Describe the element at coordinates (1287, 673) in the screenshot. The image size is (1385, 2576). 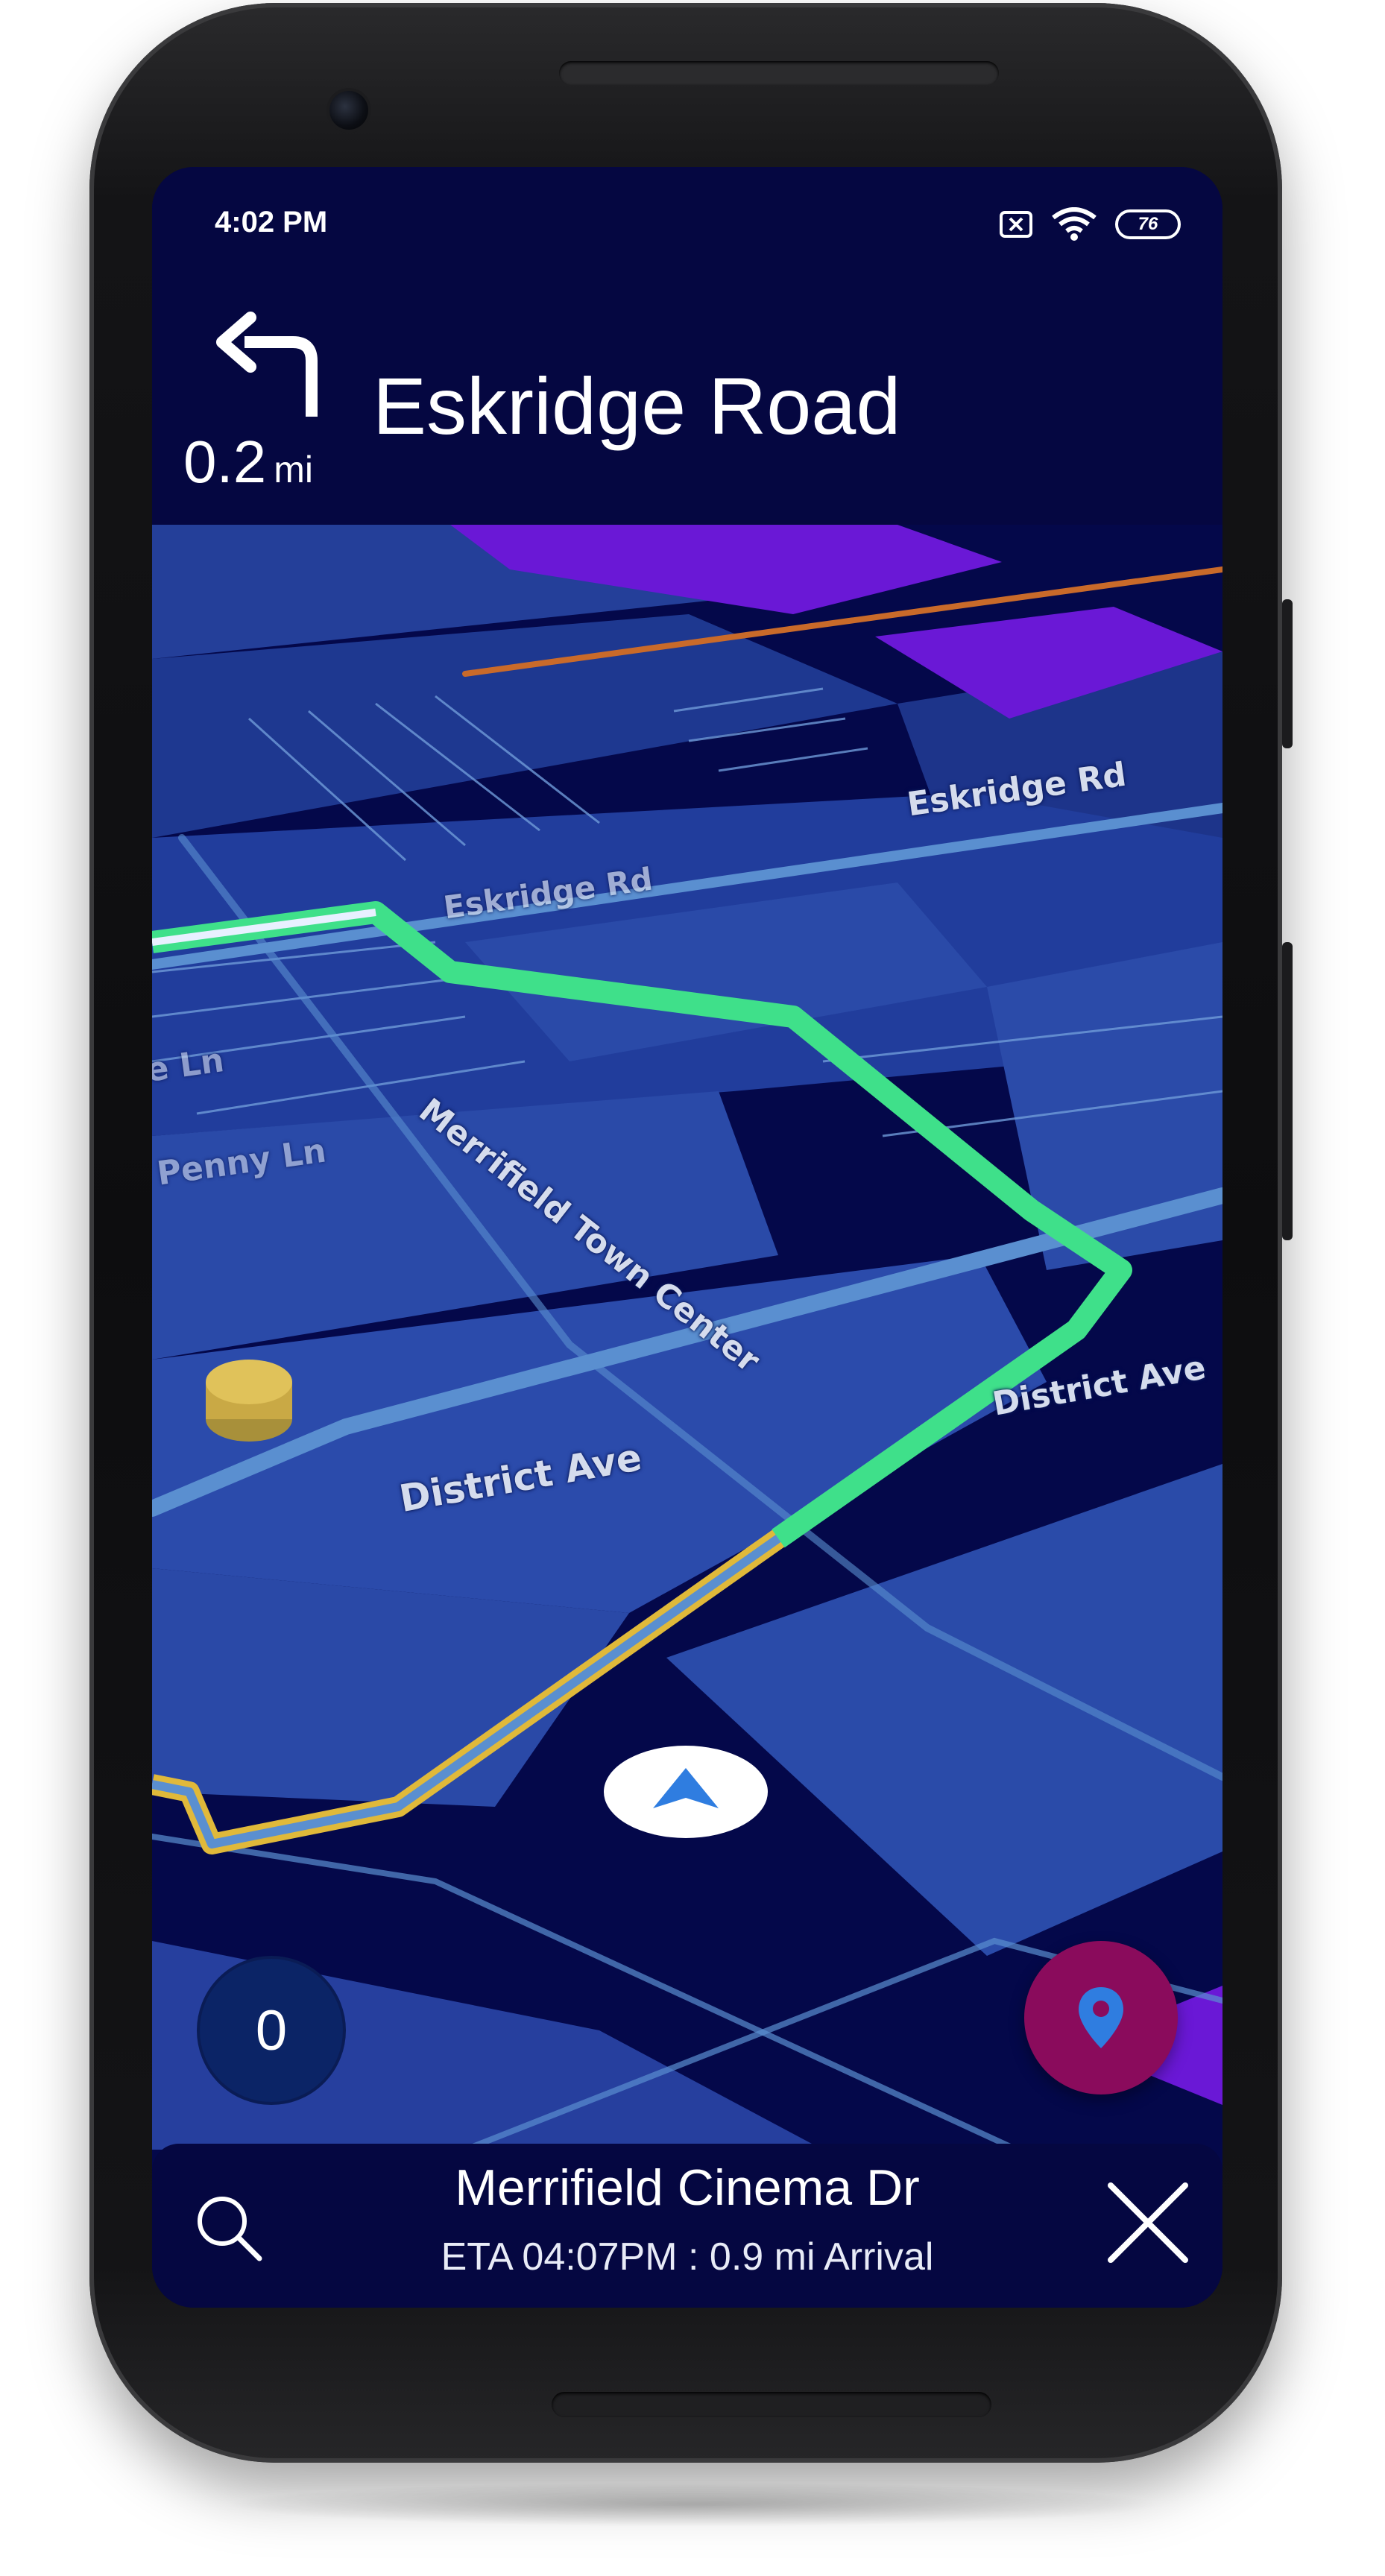
I see `volume-button` at that location.